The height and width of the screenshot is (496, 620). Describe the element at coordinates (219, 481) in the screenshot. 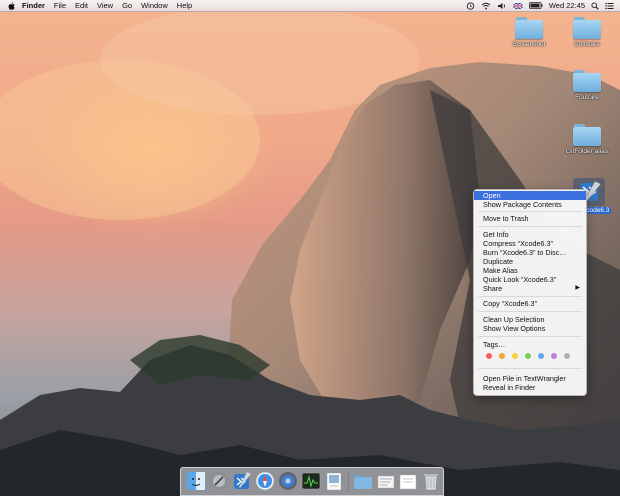

I see `launchpad-icon` at that location.